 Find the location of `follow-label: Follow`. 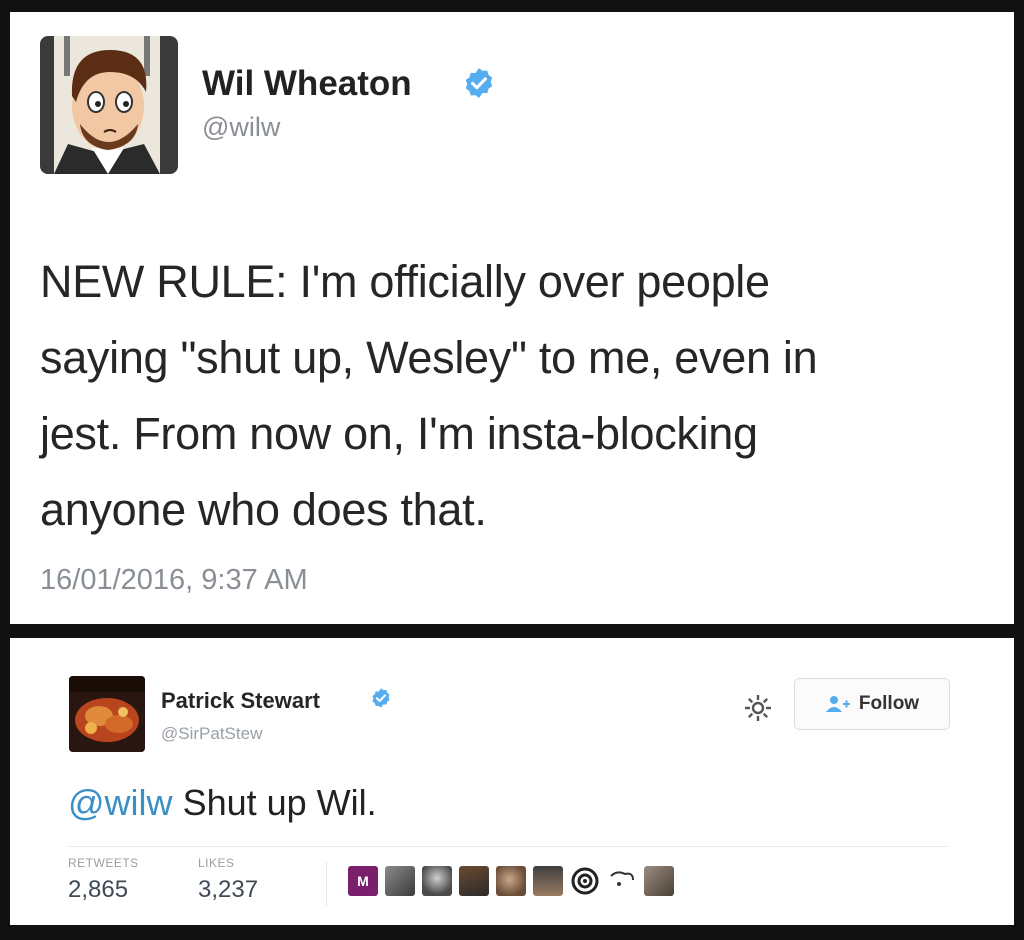

follow-label: Follow is located at coordinates (889, 703).